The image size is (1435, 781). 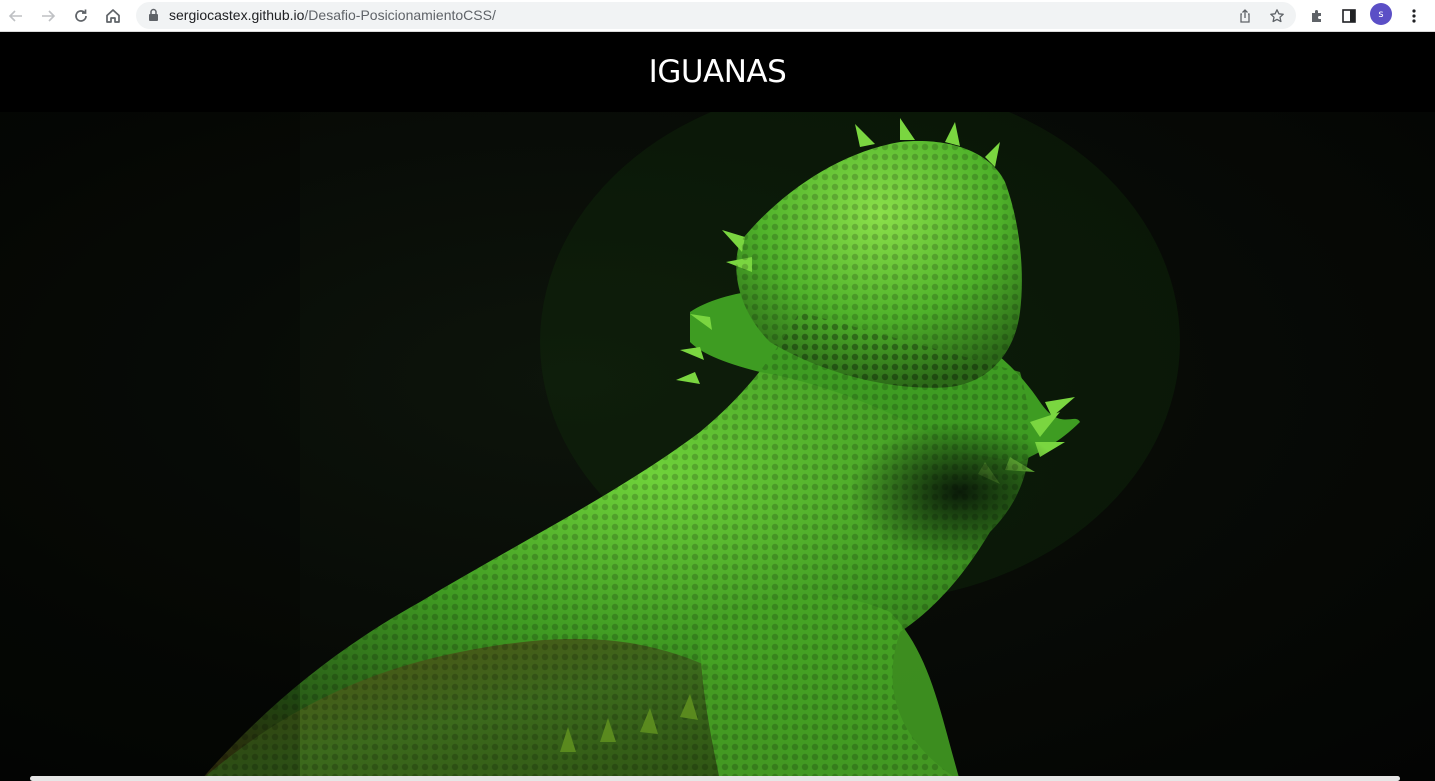 I want to click on page-title: IGUANAS, so click(x=717, y=72).